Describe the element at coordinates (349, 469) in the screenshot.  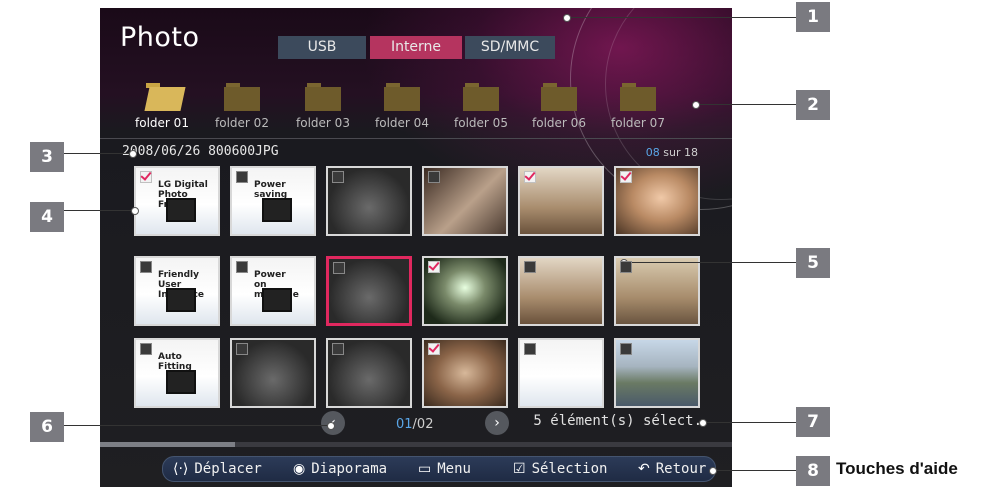
I see `help-label: Diaporama` at that location.